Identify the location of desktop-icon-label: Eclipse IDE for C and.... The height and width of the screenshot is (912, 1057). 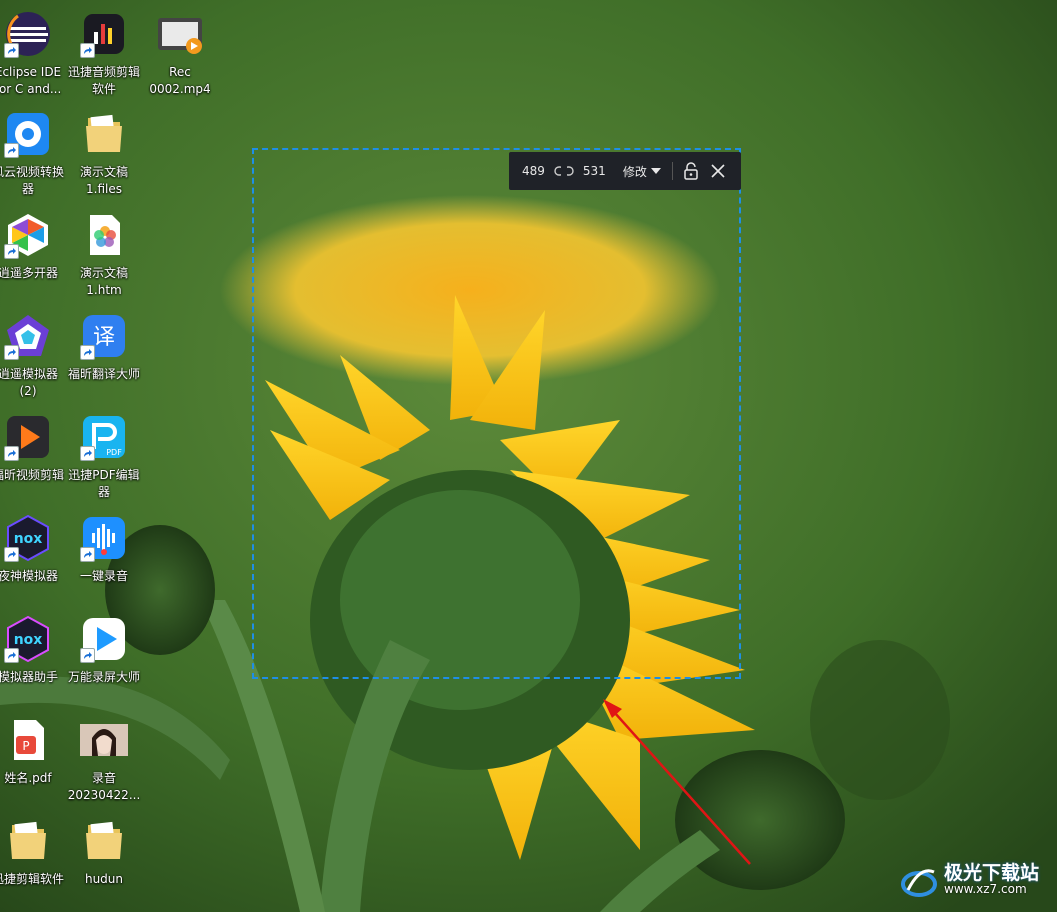
(31, 80).